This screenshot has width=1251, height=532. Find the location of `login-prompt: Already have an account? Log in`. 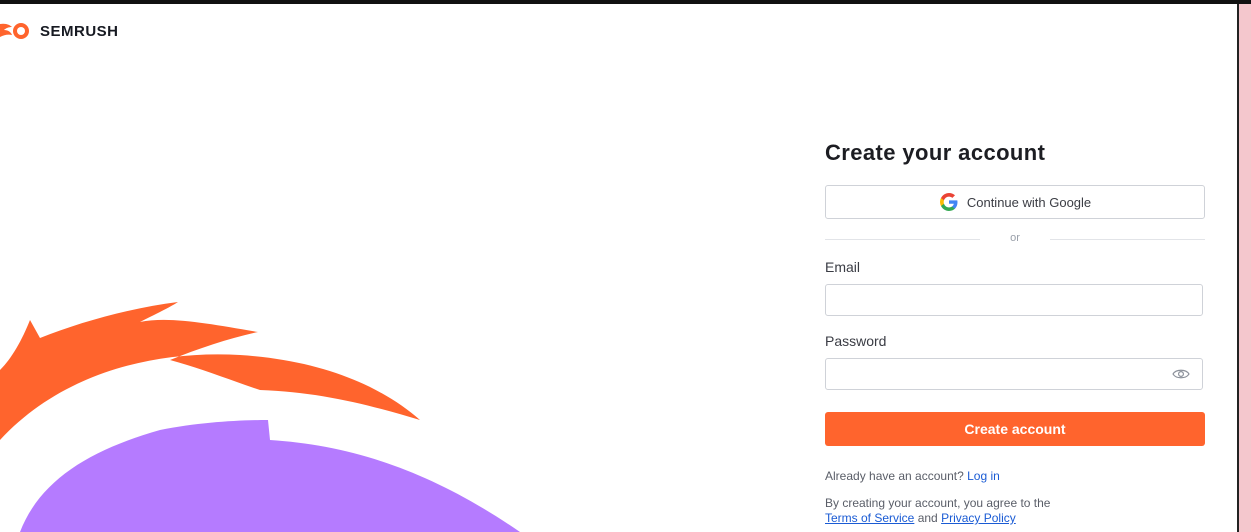

login-prompt: Already have an account? Log in is located at coordinates (912, 476).